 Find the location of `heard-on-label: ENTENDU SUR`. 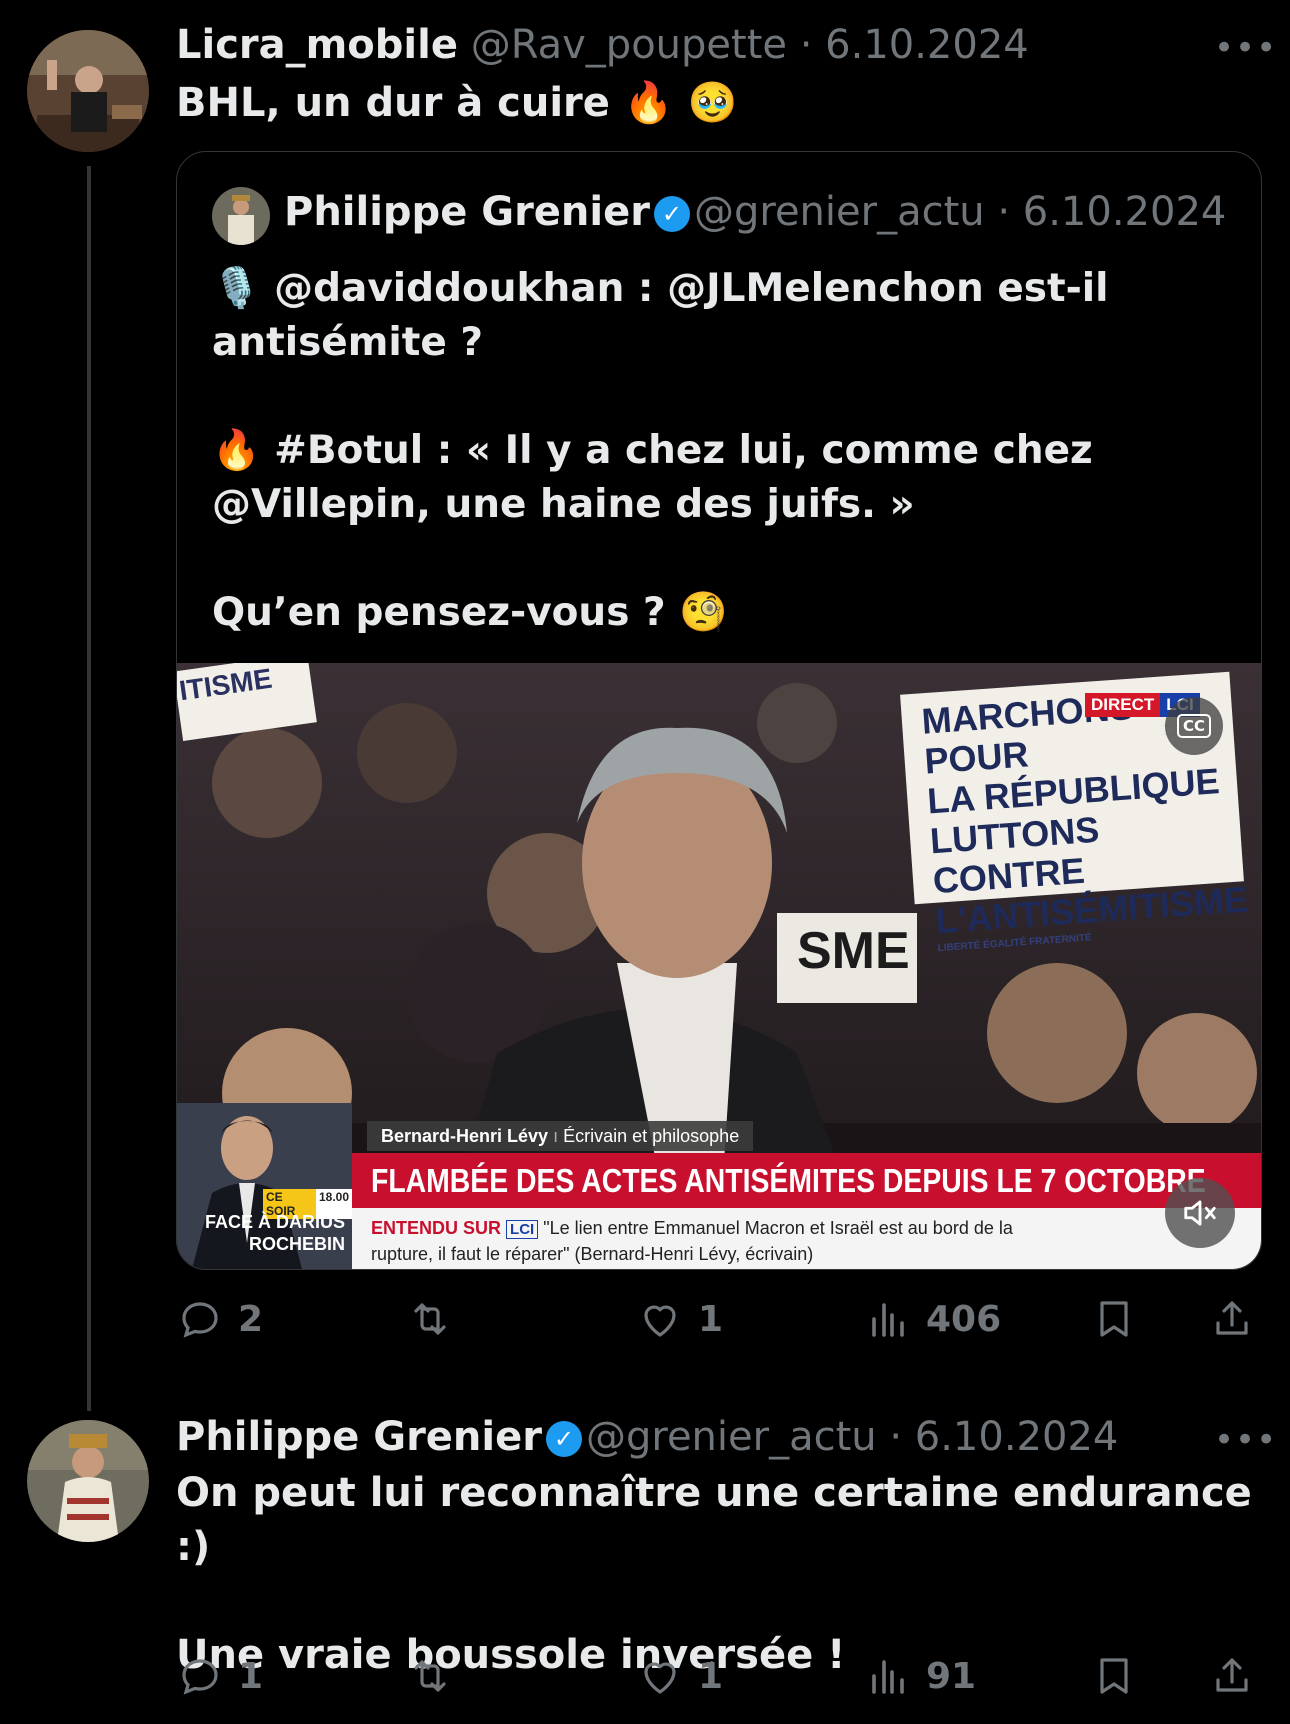

heard-on-label: ENTENDU SUR is located at coordinates (436, 1228).